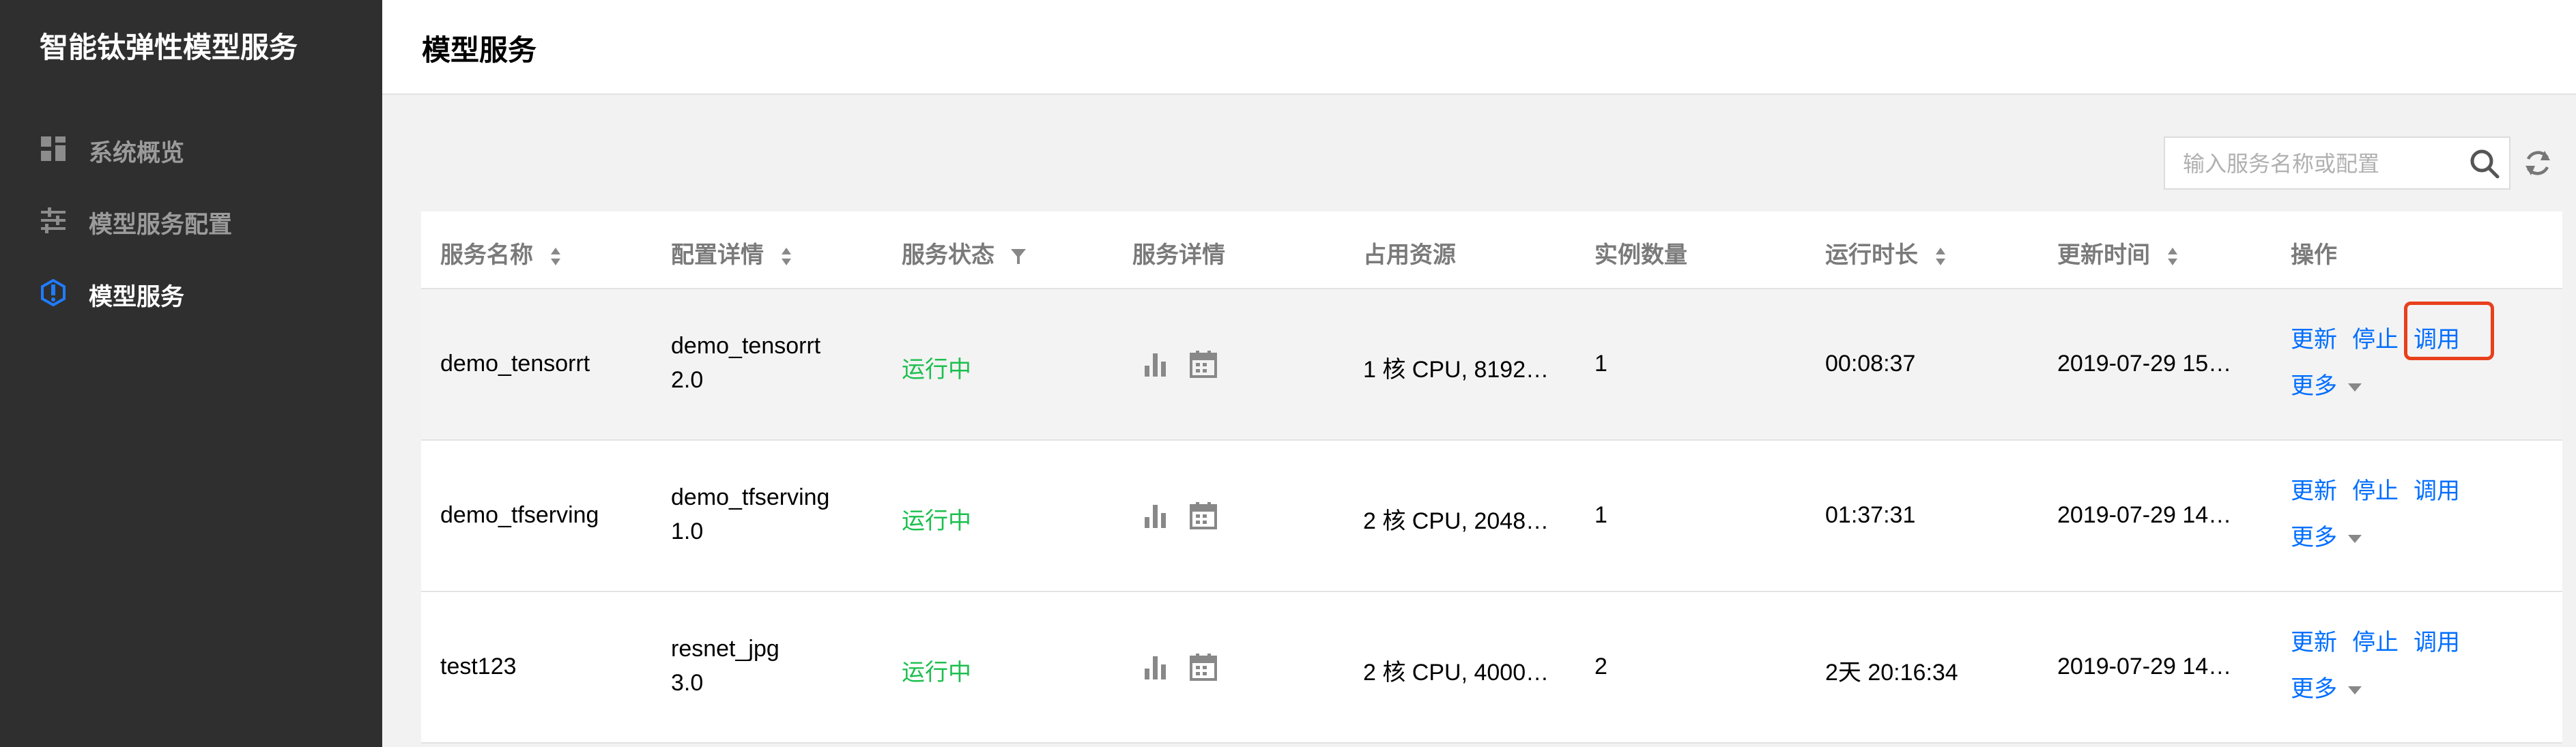  Describe the element at coordinates (1458, 521) in the screenshot. I see `resource-usage: 2 核 CPU, 2048MB` at that location.